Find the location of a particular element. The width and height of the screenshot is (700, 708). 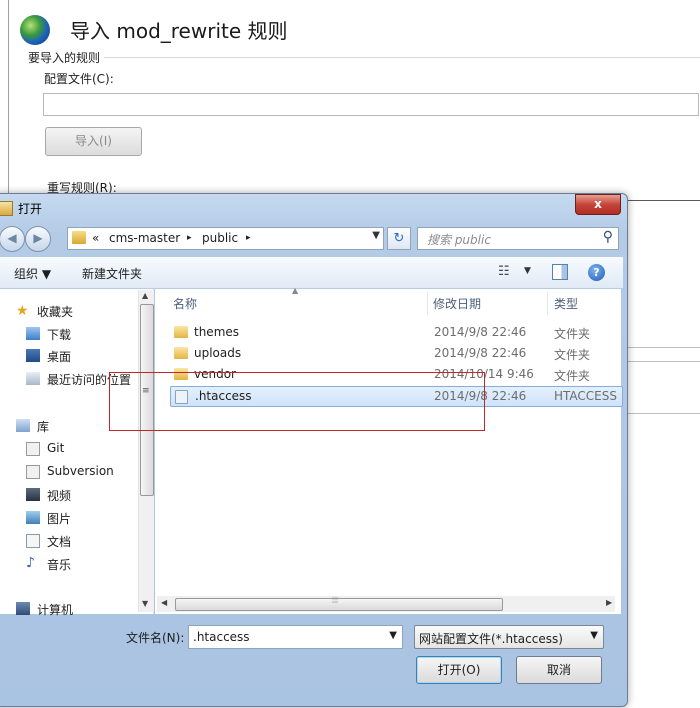

nav-item-desktop: 桌面 is located at coordinates (59, 356).